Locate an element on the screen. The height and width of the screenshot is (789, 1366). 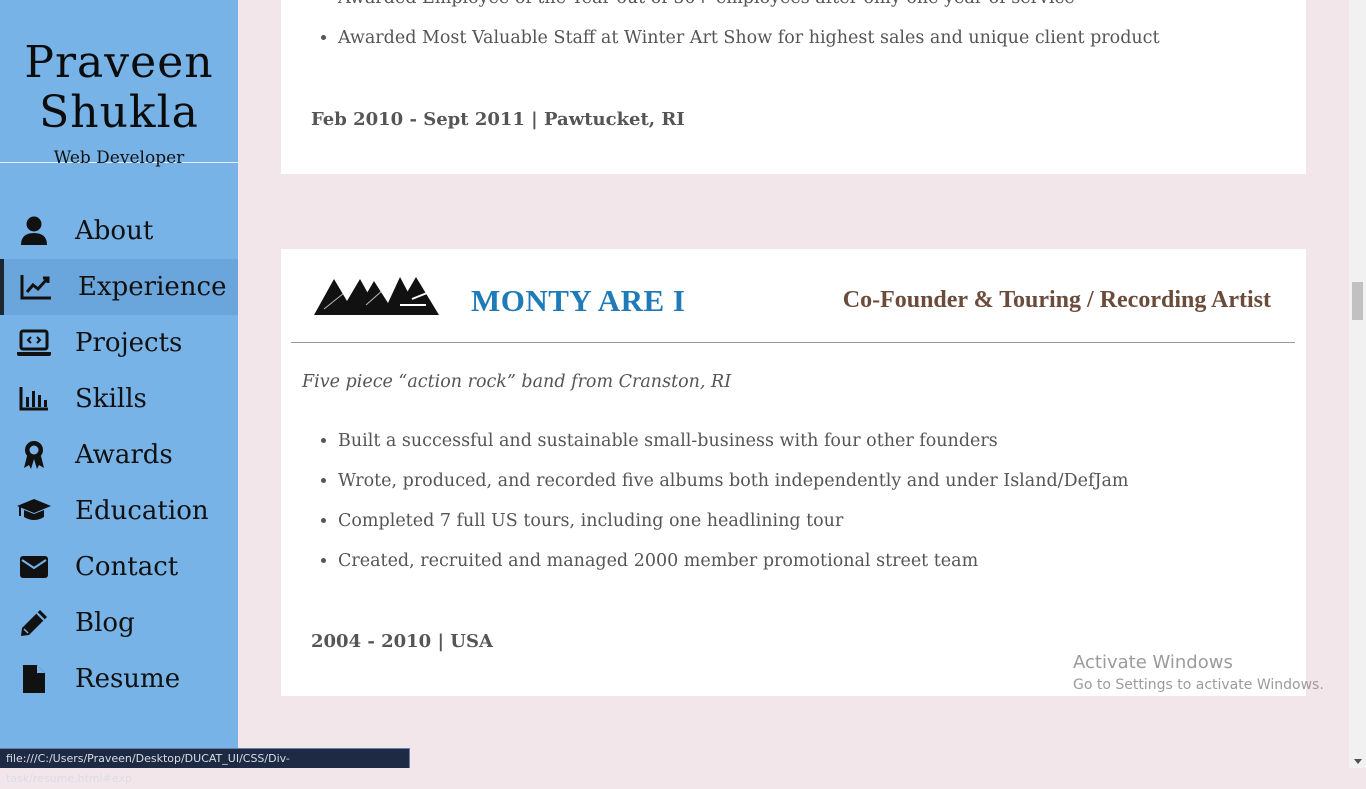
watermark-subtitle: Go to Settings to activate Windows. is located at coordinates (1198, 685).